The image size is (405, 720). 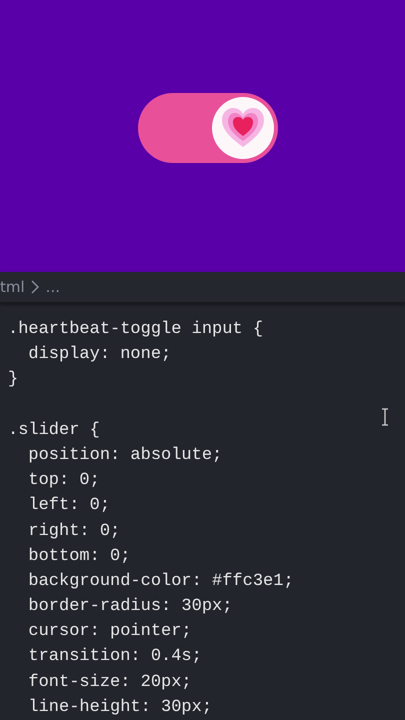 I want to click on code-line: left: 0;, so click(x=68, y=506).